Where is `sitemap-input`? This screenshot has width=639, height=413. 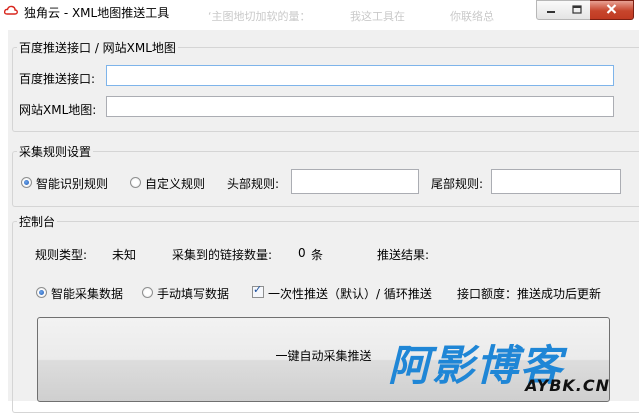
sitemap-input is located at coordinates (360, 106).